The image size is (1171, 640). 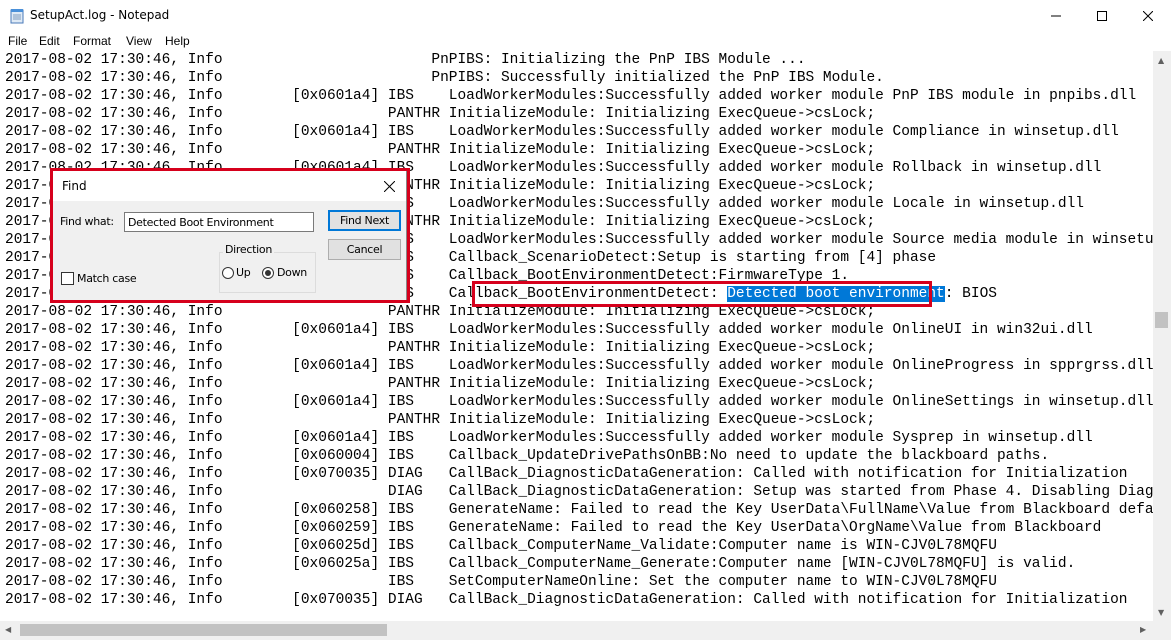 I want to click on find-what-label: Find what:, so click(x=87, y=221).